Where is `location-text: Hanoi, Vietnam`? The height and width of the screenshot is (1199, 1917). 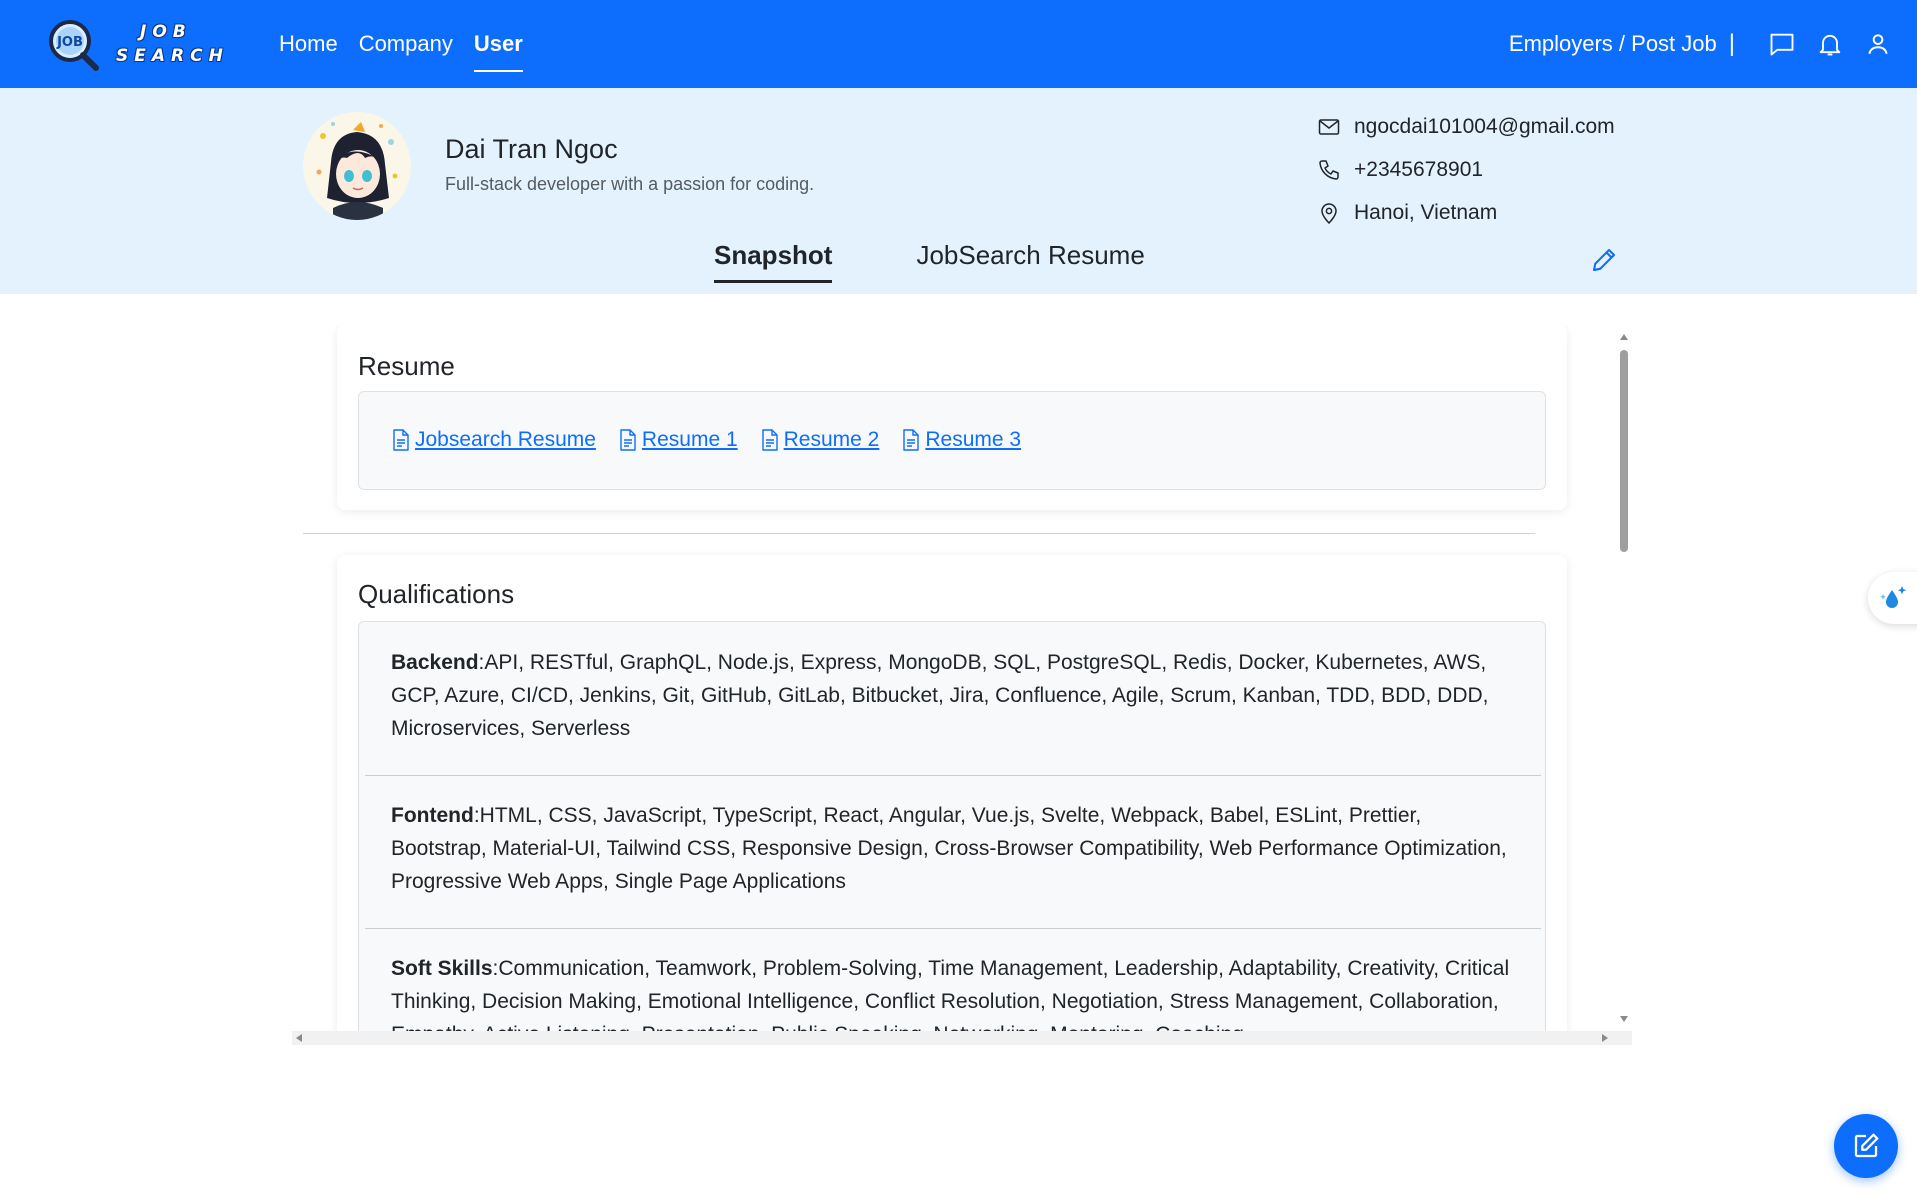
location-text: Hanoi, Vietnam is located at coordinates (1426, 212).